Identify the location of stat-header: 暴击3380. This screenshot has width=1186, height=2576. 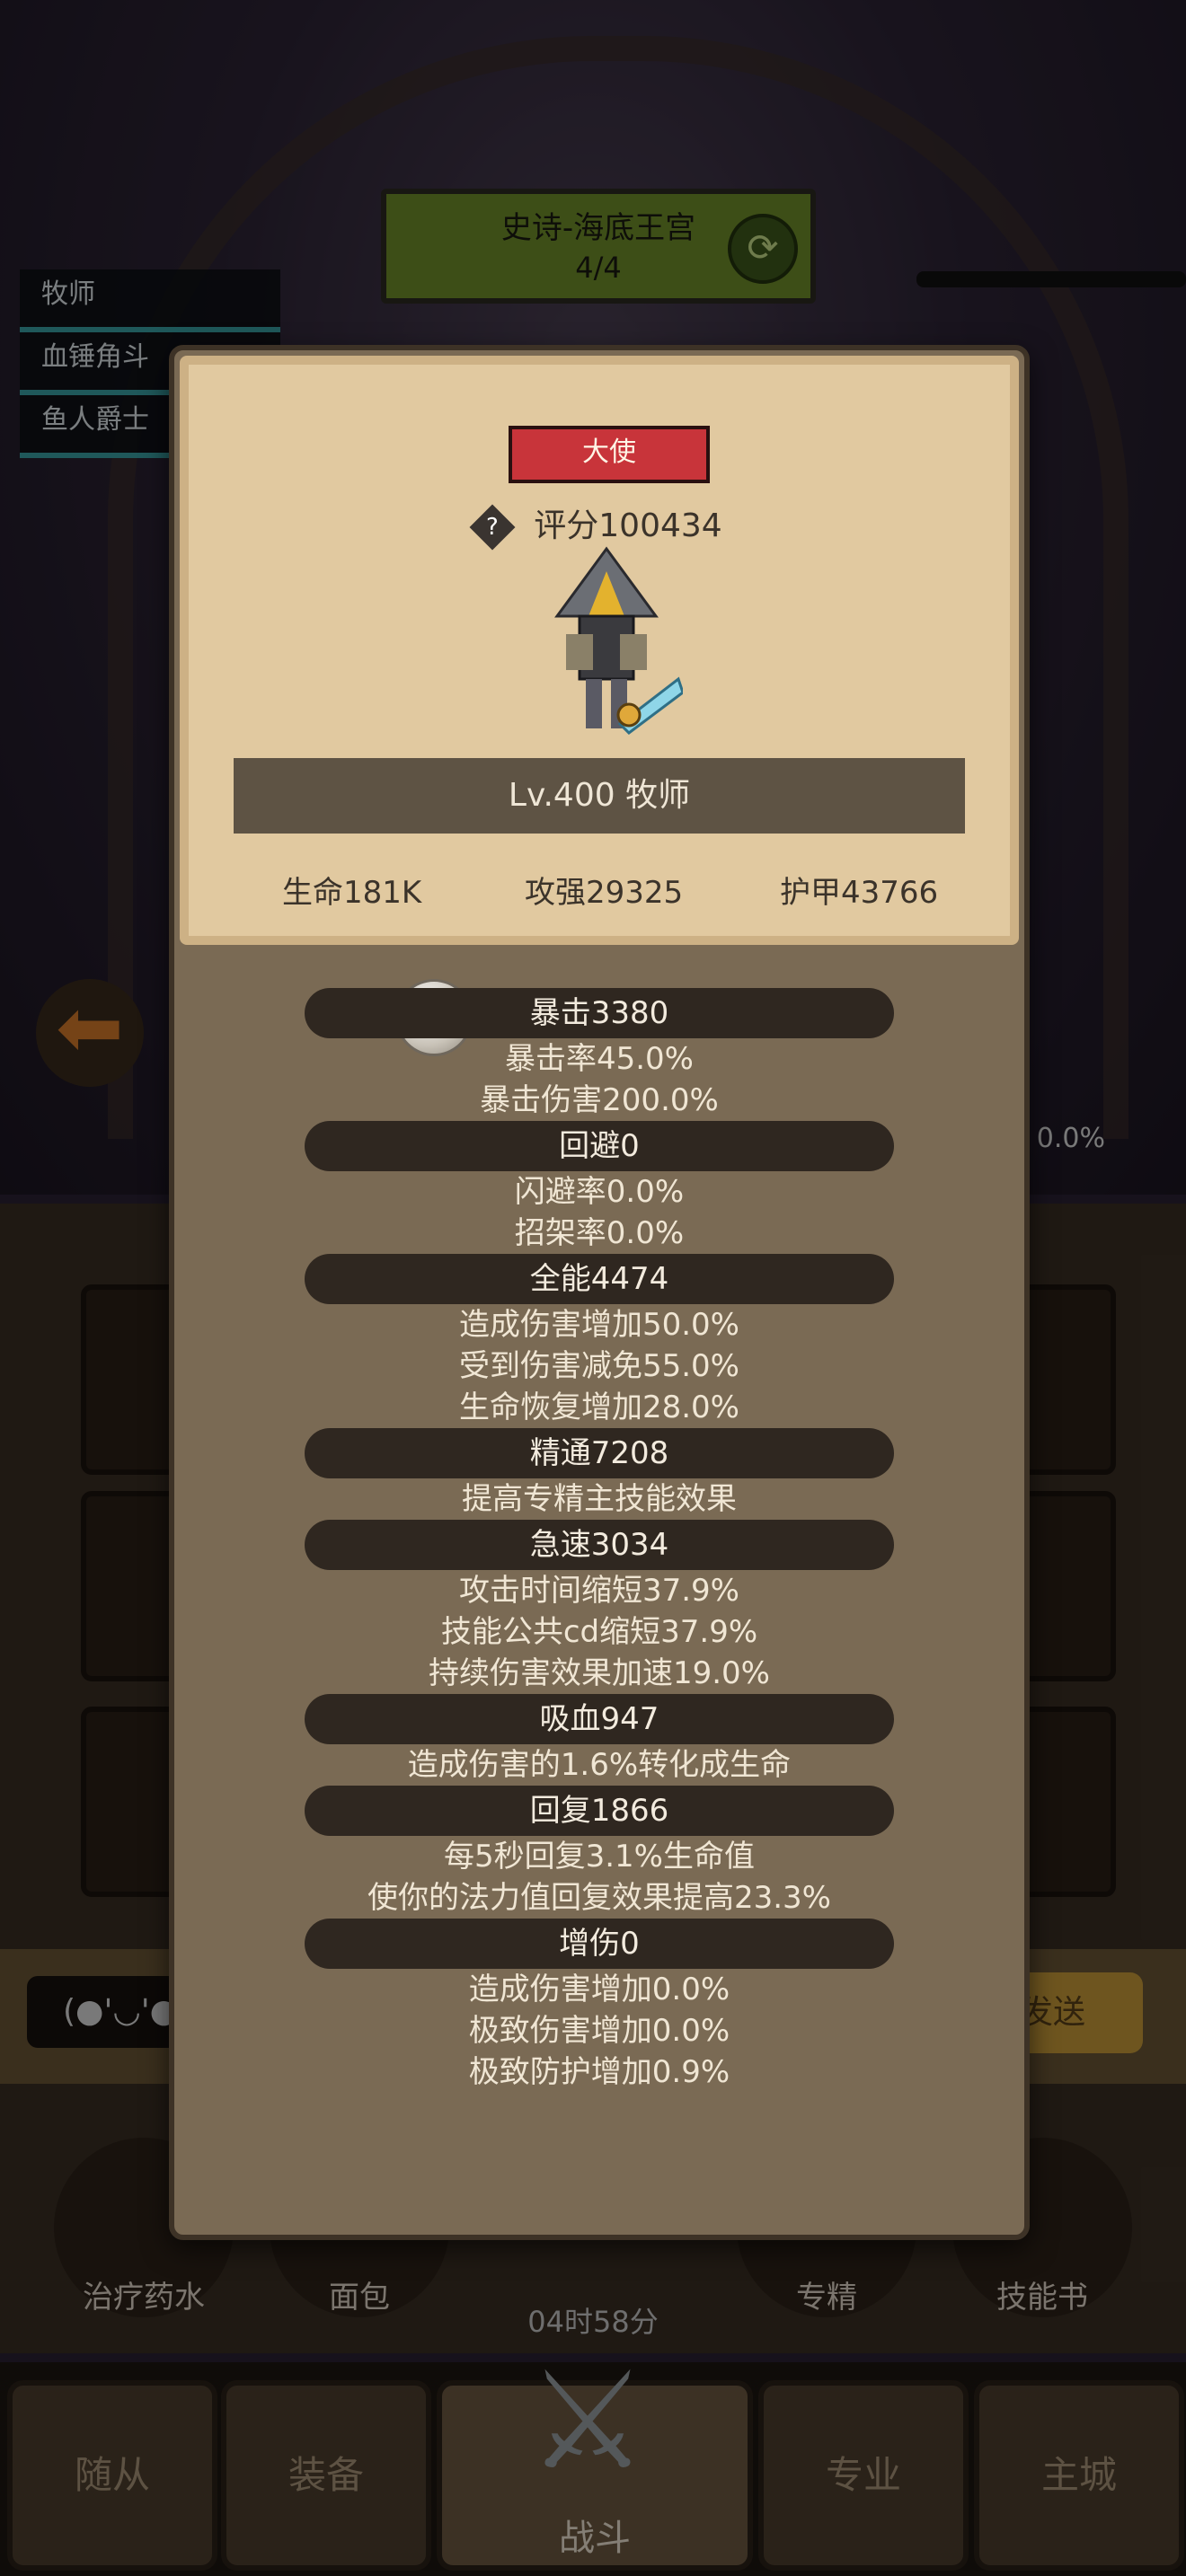
(599, 1013).